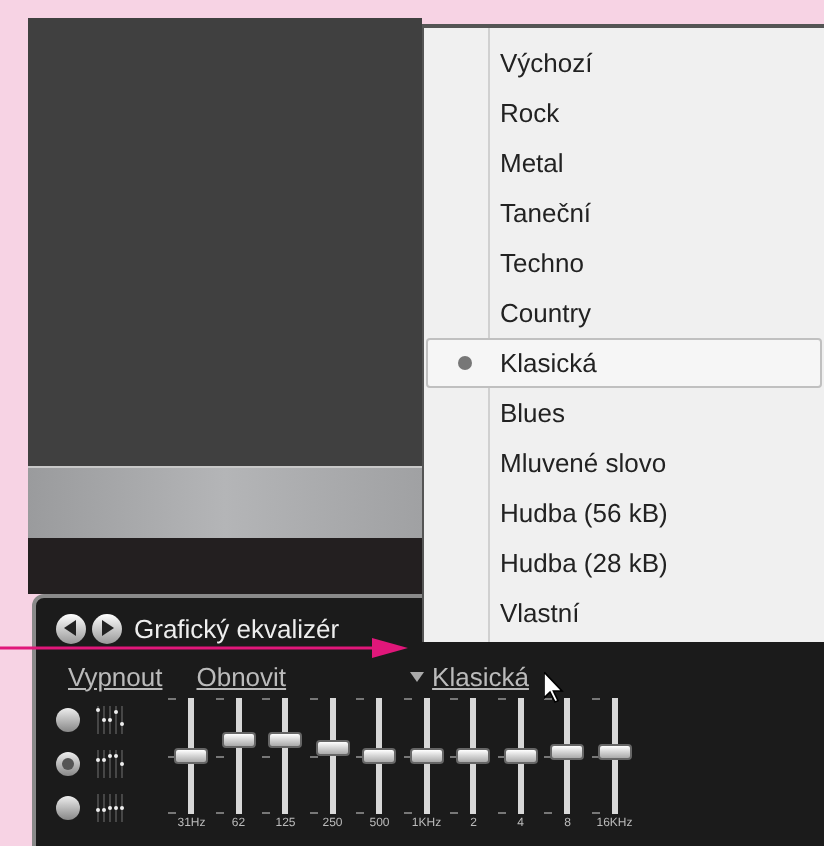 This screenshot has height=846, width=824. I want to click on next-button, so click(107, 628).